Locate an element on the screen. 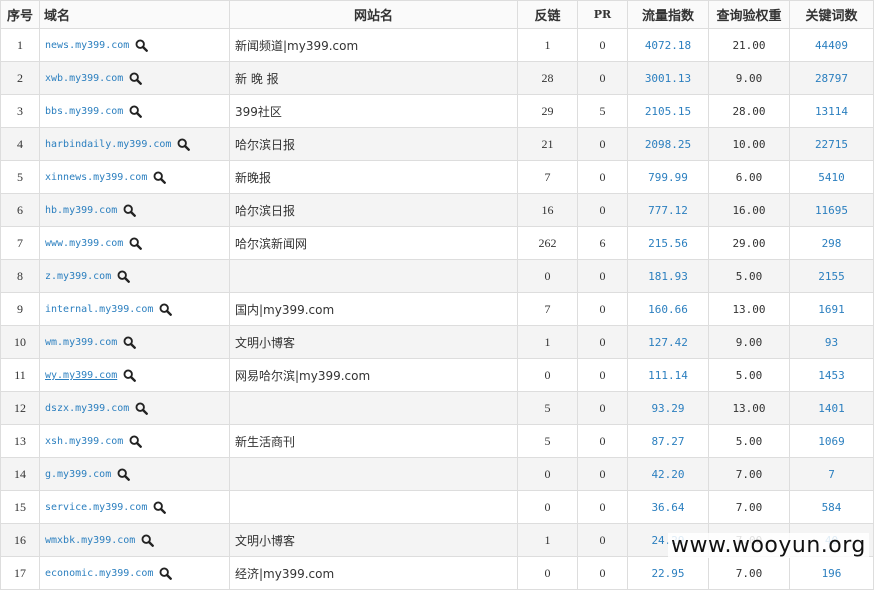  site-name: 网易哈尔滨|my399.com is located at coordinates (373, 375).